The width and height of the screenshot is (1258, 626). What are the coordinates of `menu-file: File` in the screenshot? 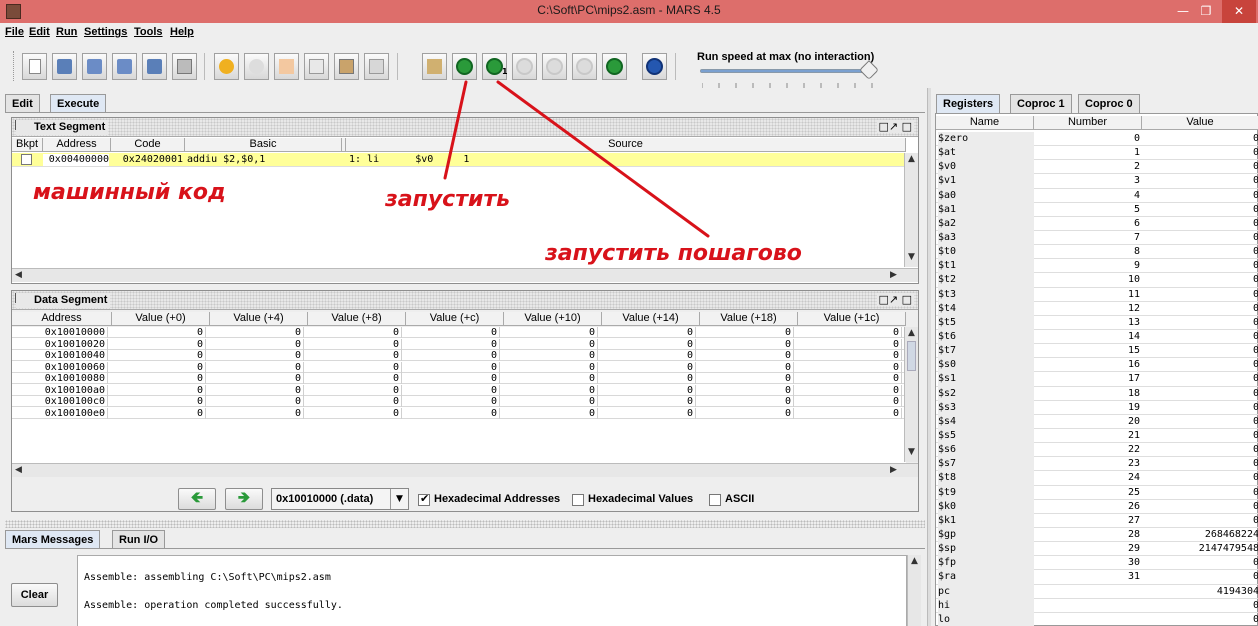 It's located at (14, 32).